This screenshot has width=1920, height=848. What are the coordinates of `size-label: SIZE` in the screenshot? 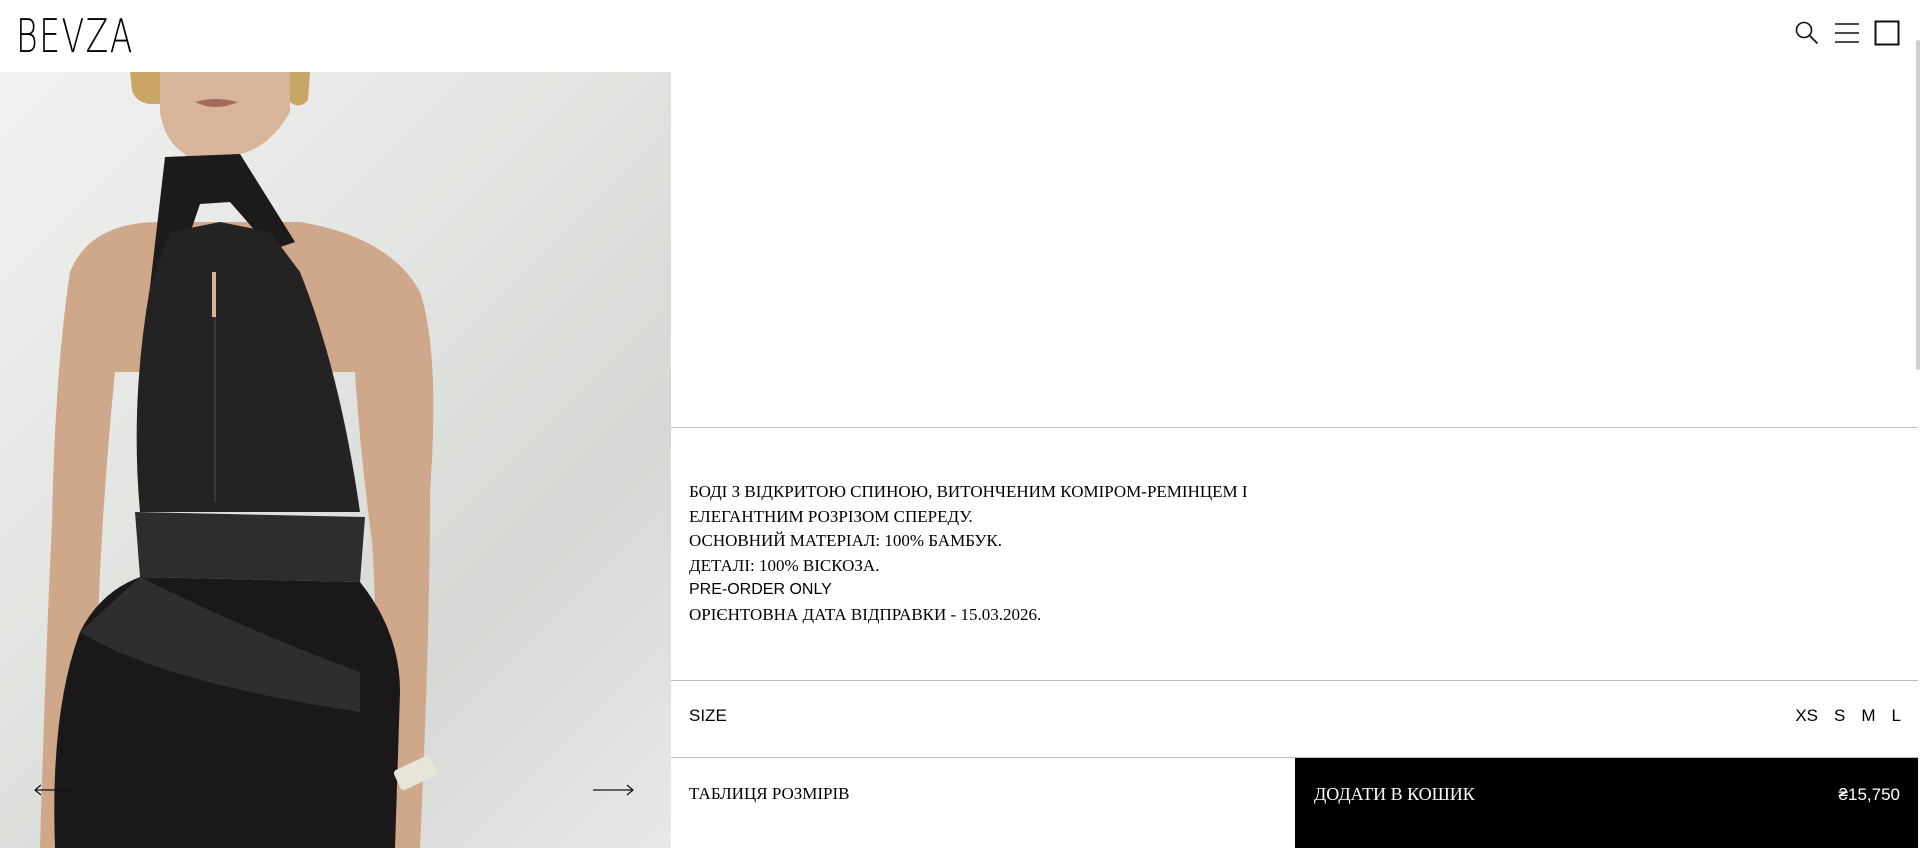 It's located at (708, 715).